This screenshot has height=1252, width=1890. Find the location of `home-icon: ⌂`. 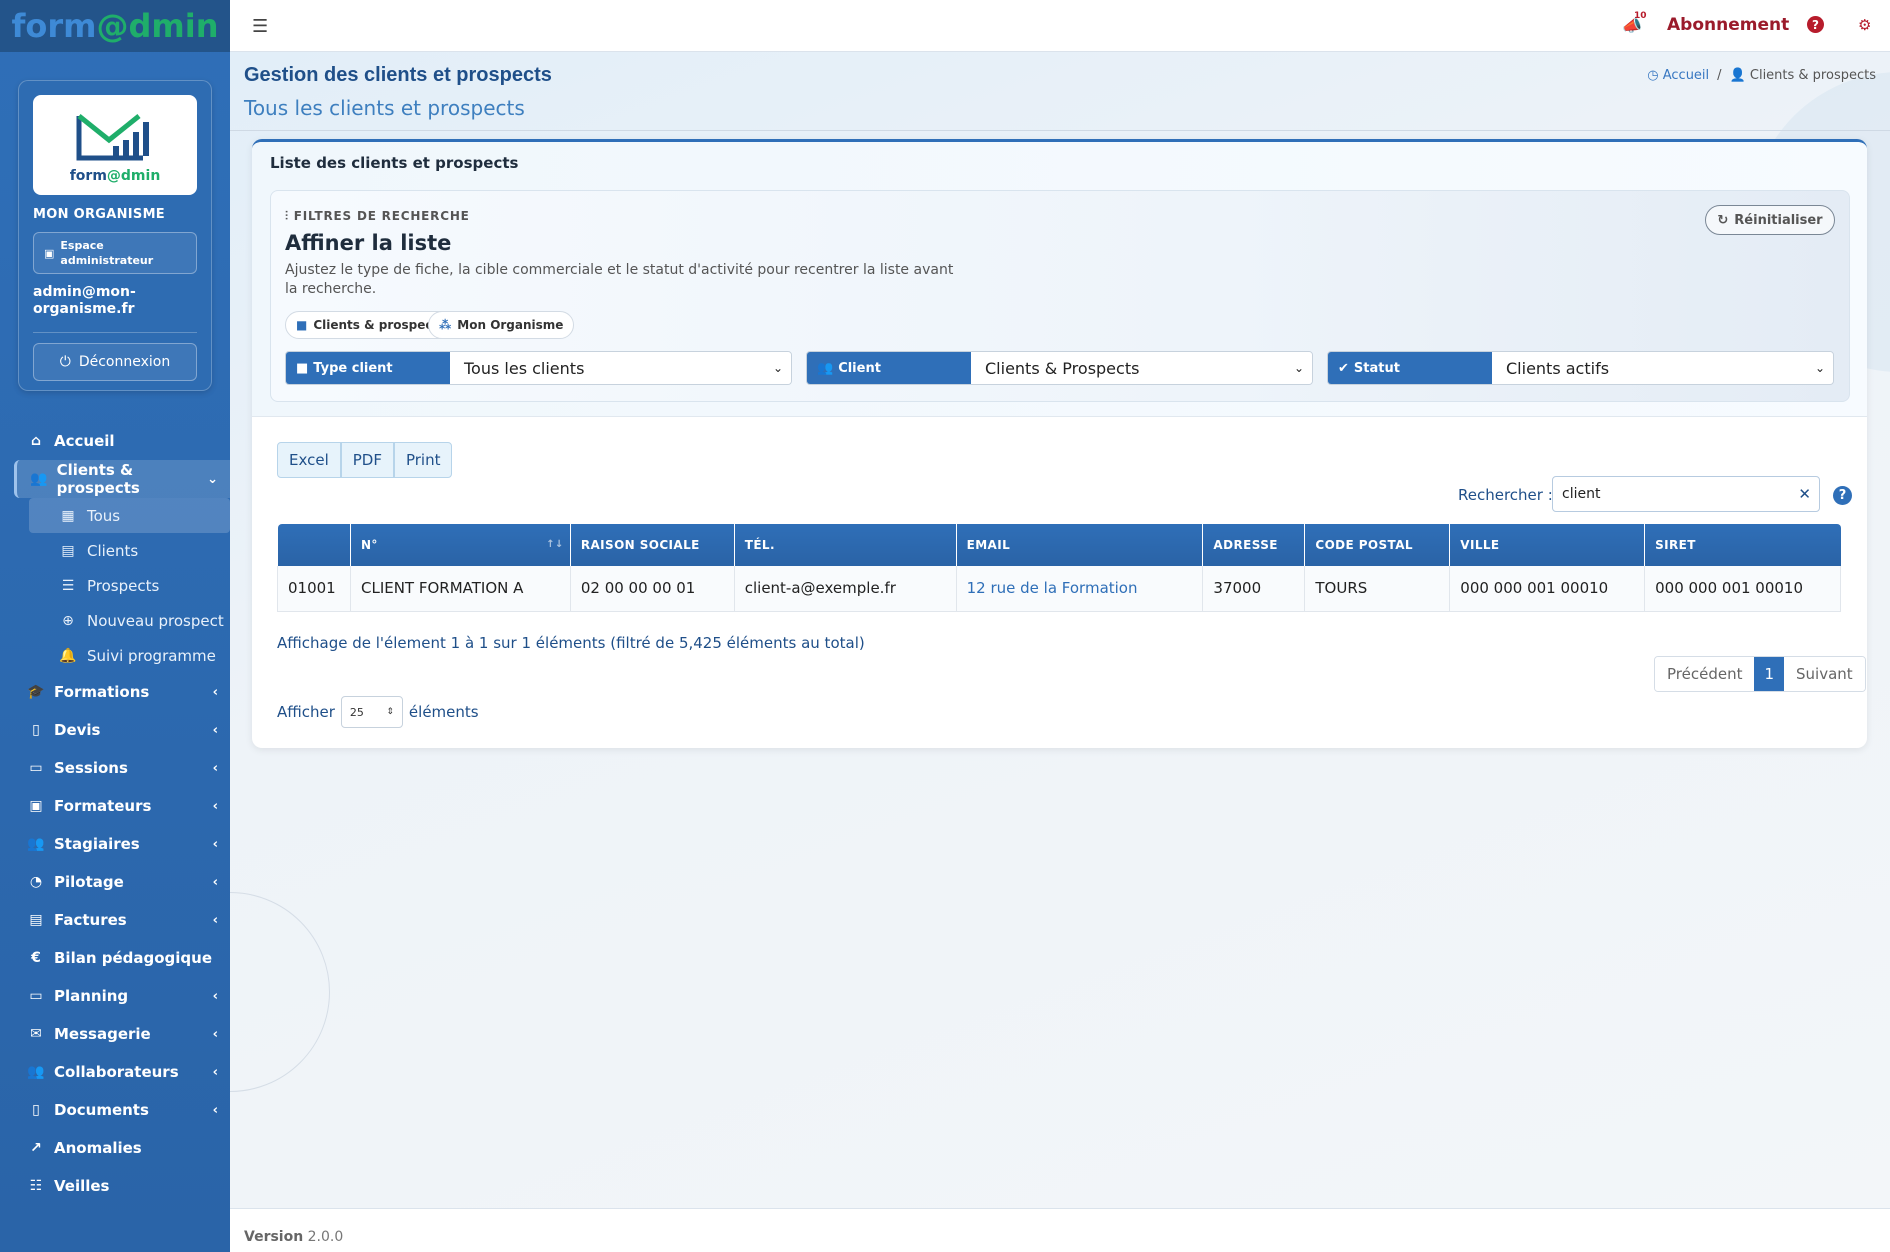

home-icon: ⌂ is located at coordinates (36, 441).